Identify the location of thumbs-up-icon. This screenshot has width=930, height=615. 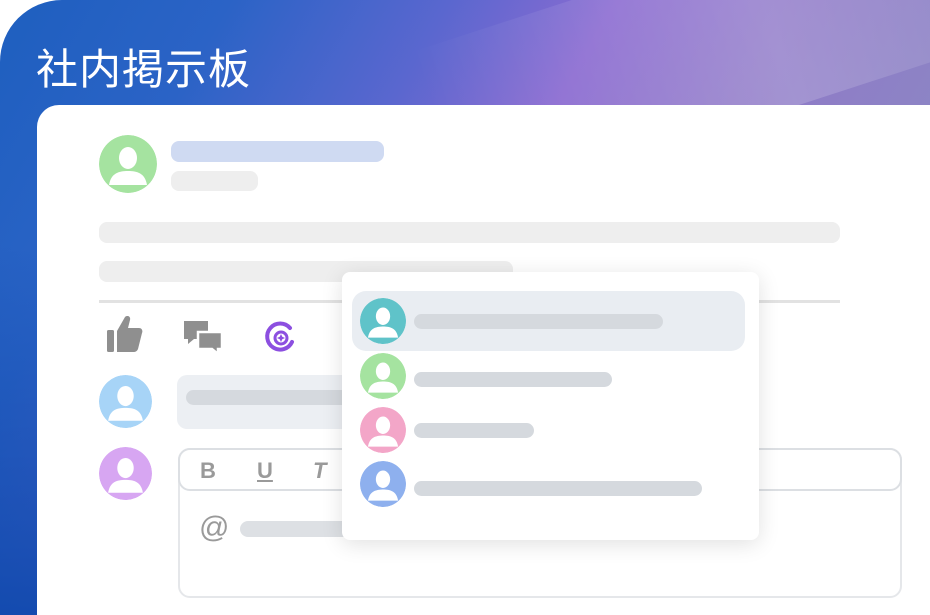
(125, 334).